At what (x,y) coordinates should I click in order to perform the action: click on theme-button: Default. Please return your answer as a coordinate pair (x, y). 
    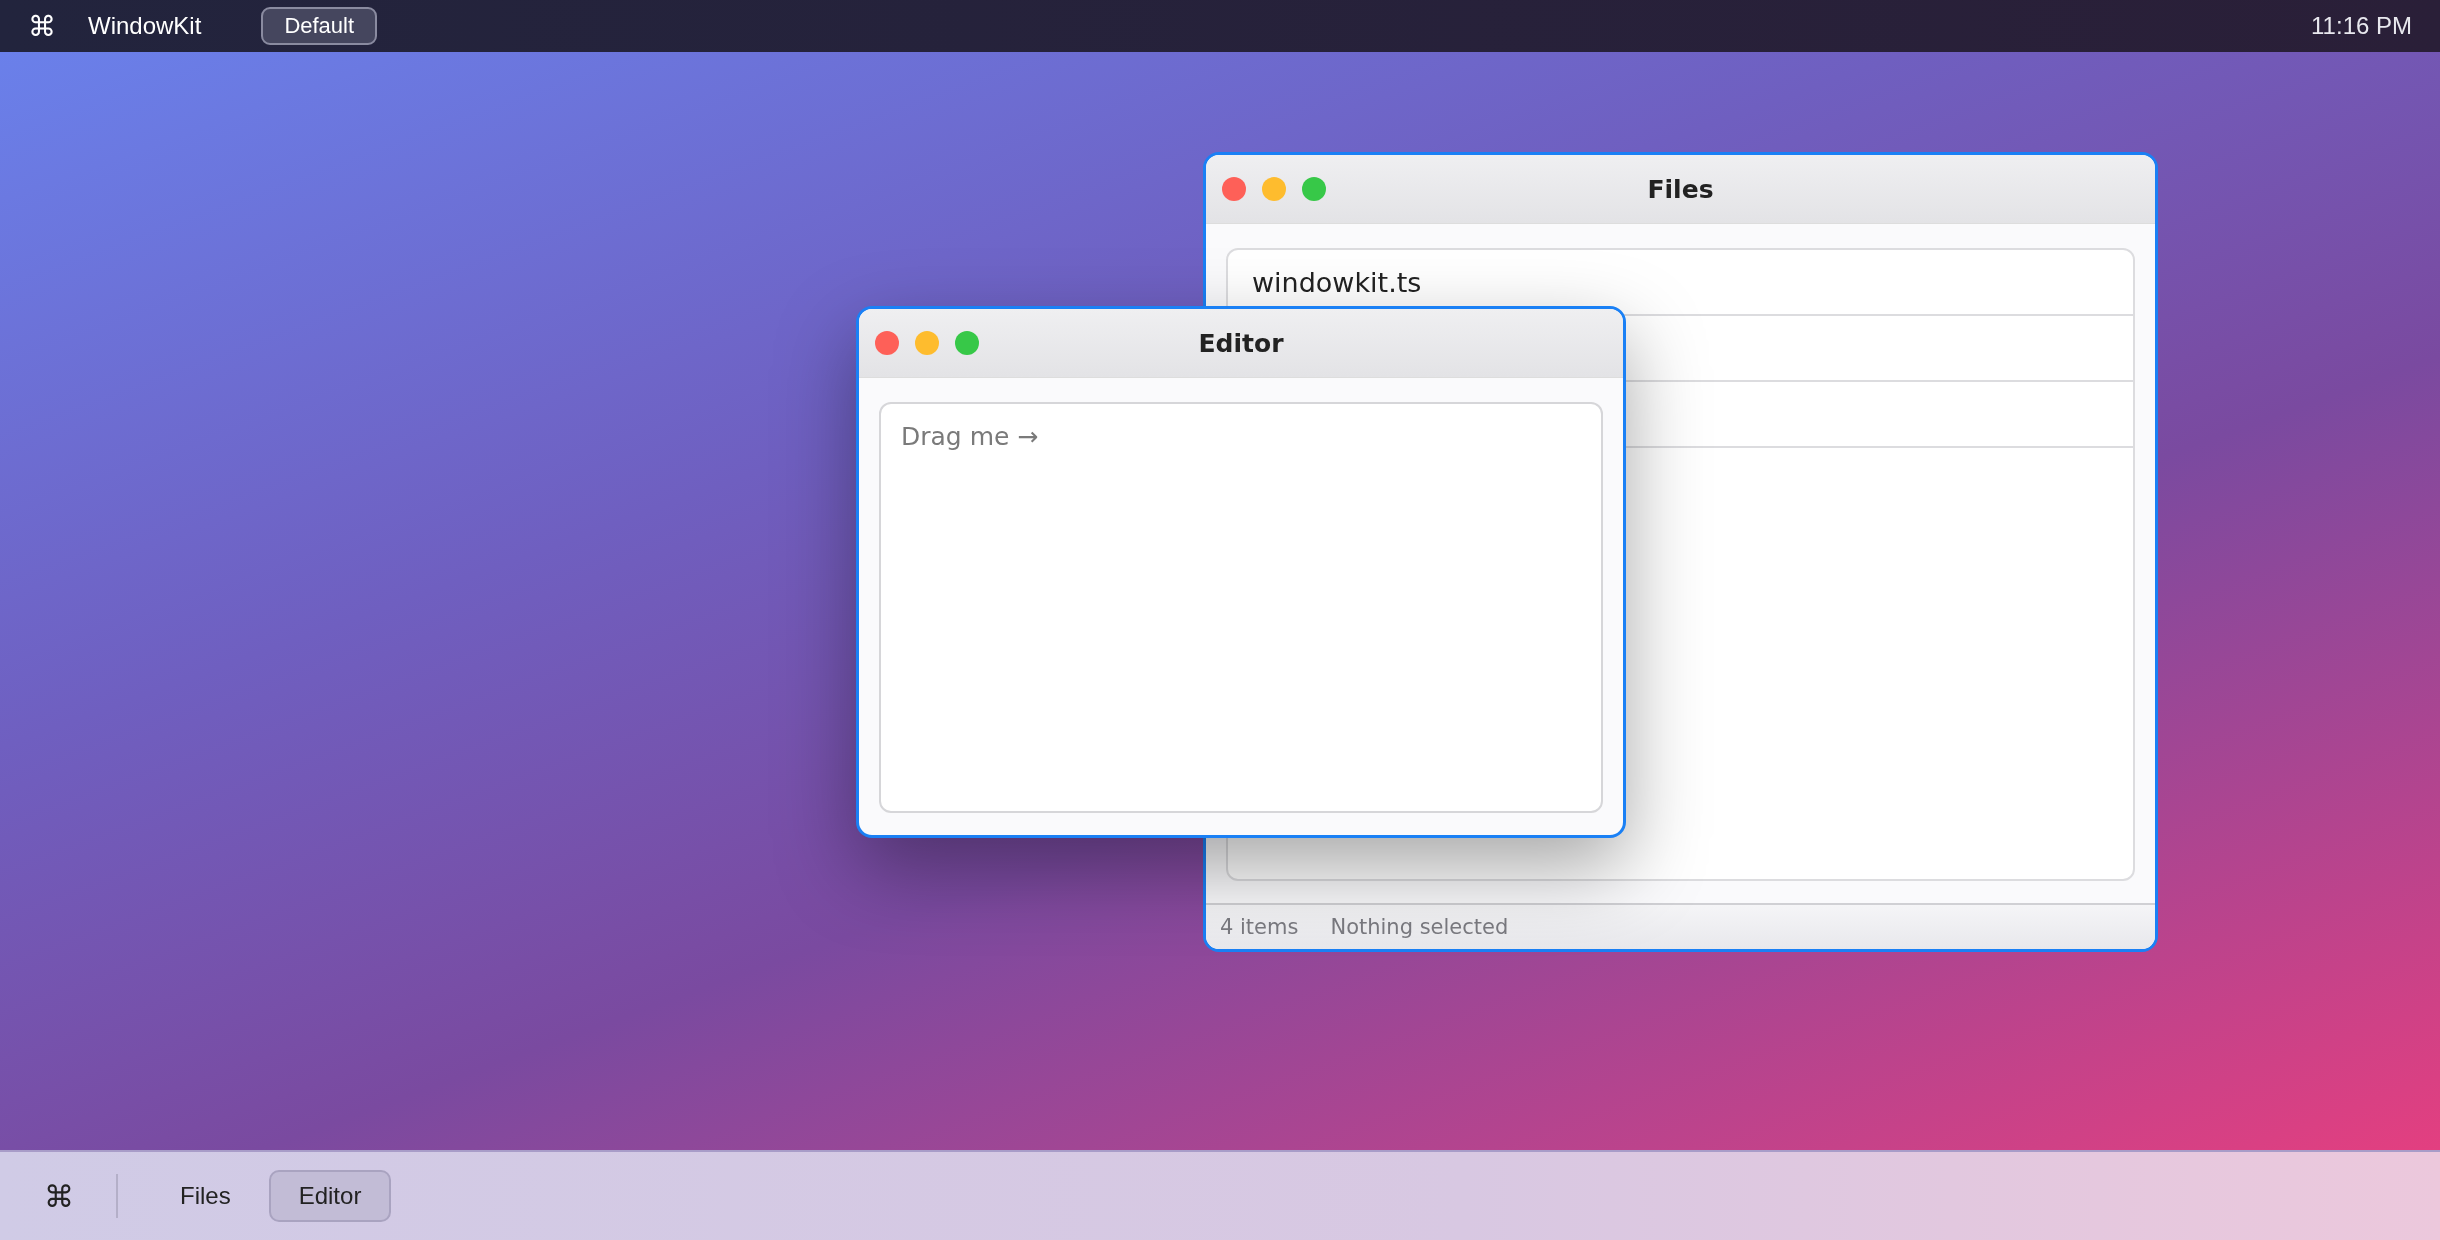
    Looking at the image, I should click on (319, 26).